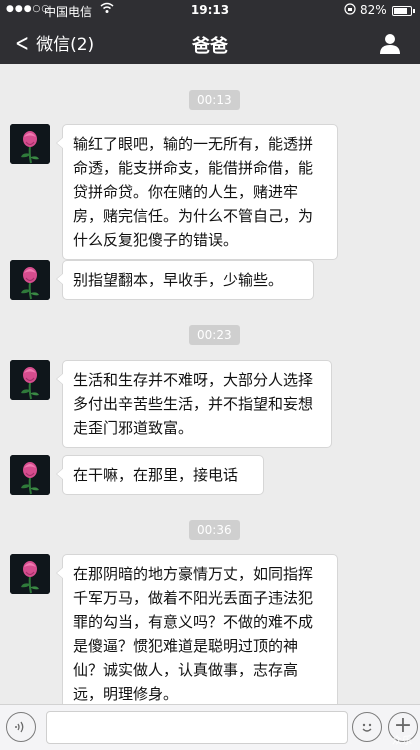 This screenshot has width=420, height=750. What do you see at coordinates (65, 45) in the screenshot?
I see `back-label: 微信(2)` at bounding box center [65, 45].